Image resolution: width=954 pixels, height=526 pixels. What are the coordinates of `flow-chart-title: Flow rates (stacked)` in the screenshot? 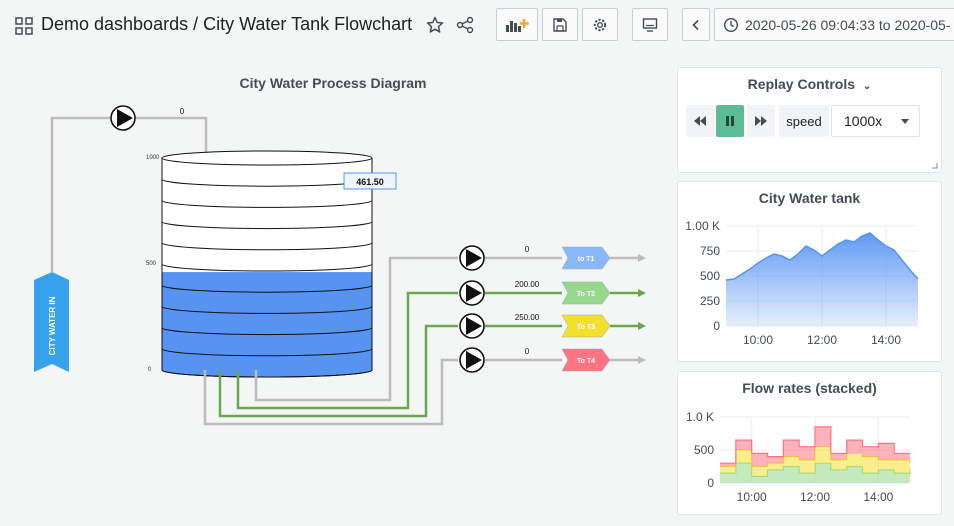 It's located at (809, 388).